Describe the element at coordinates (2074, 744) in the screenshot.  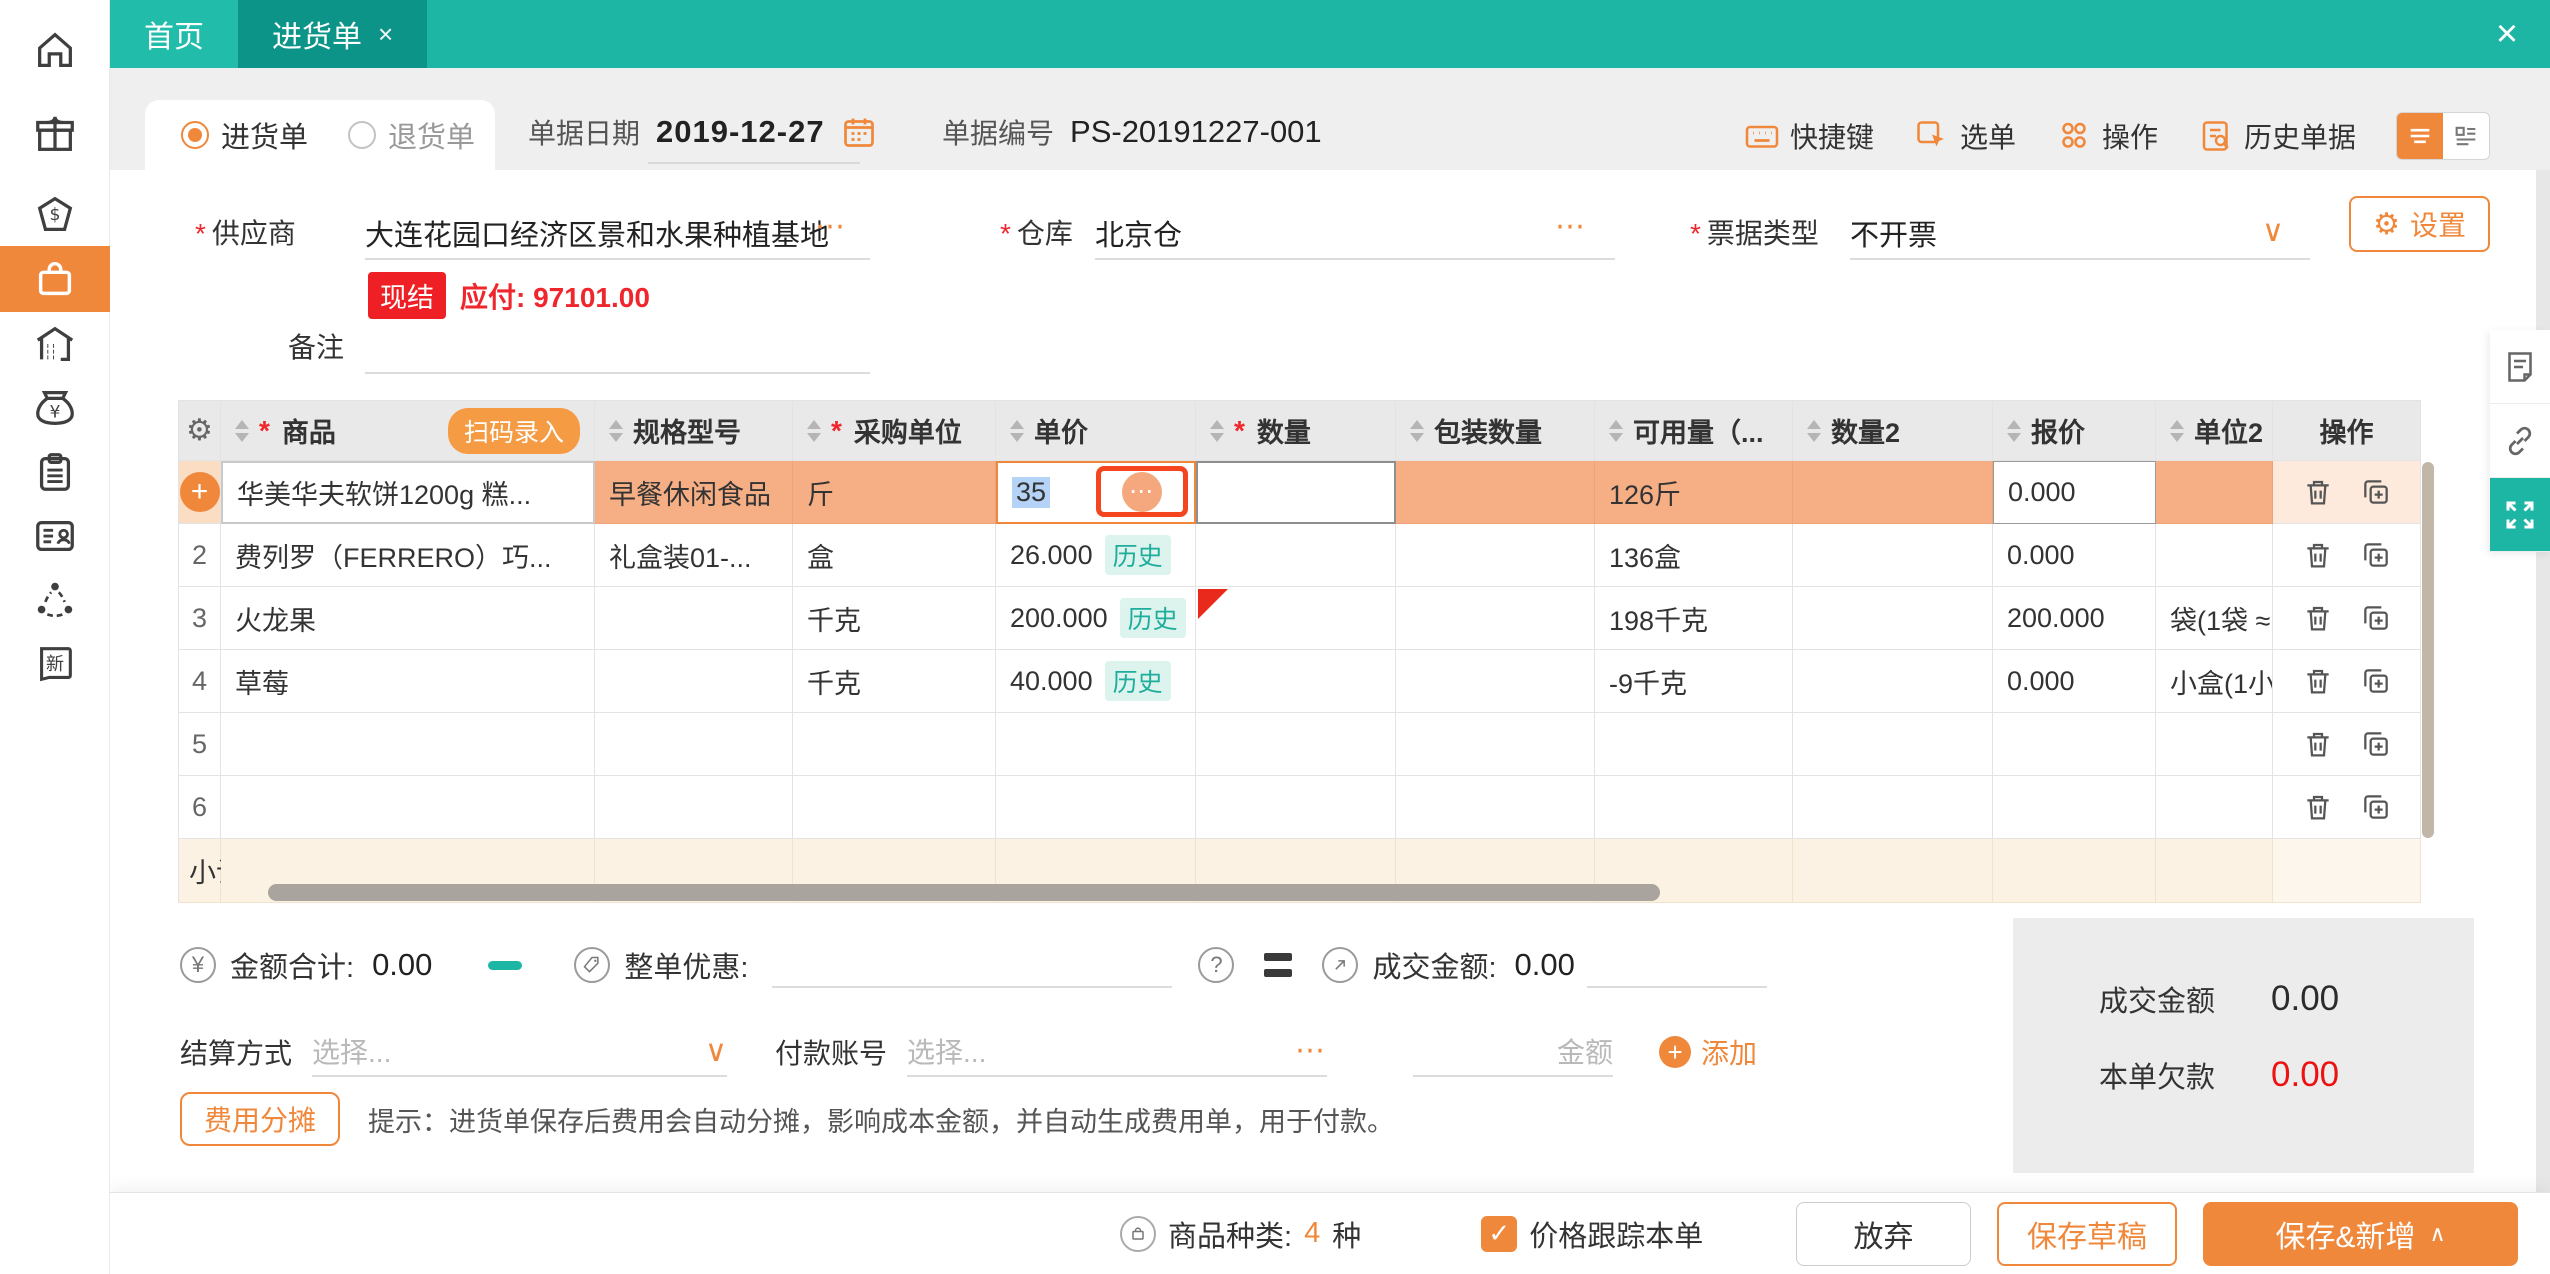
I see `quote-cell` at that location.